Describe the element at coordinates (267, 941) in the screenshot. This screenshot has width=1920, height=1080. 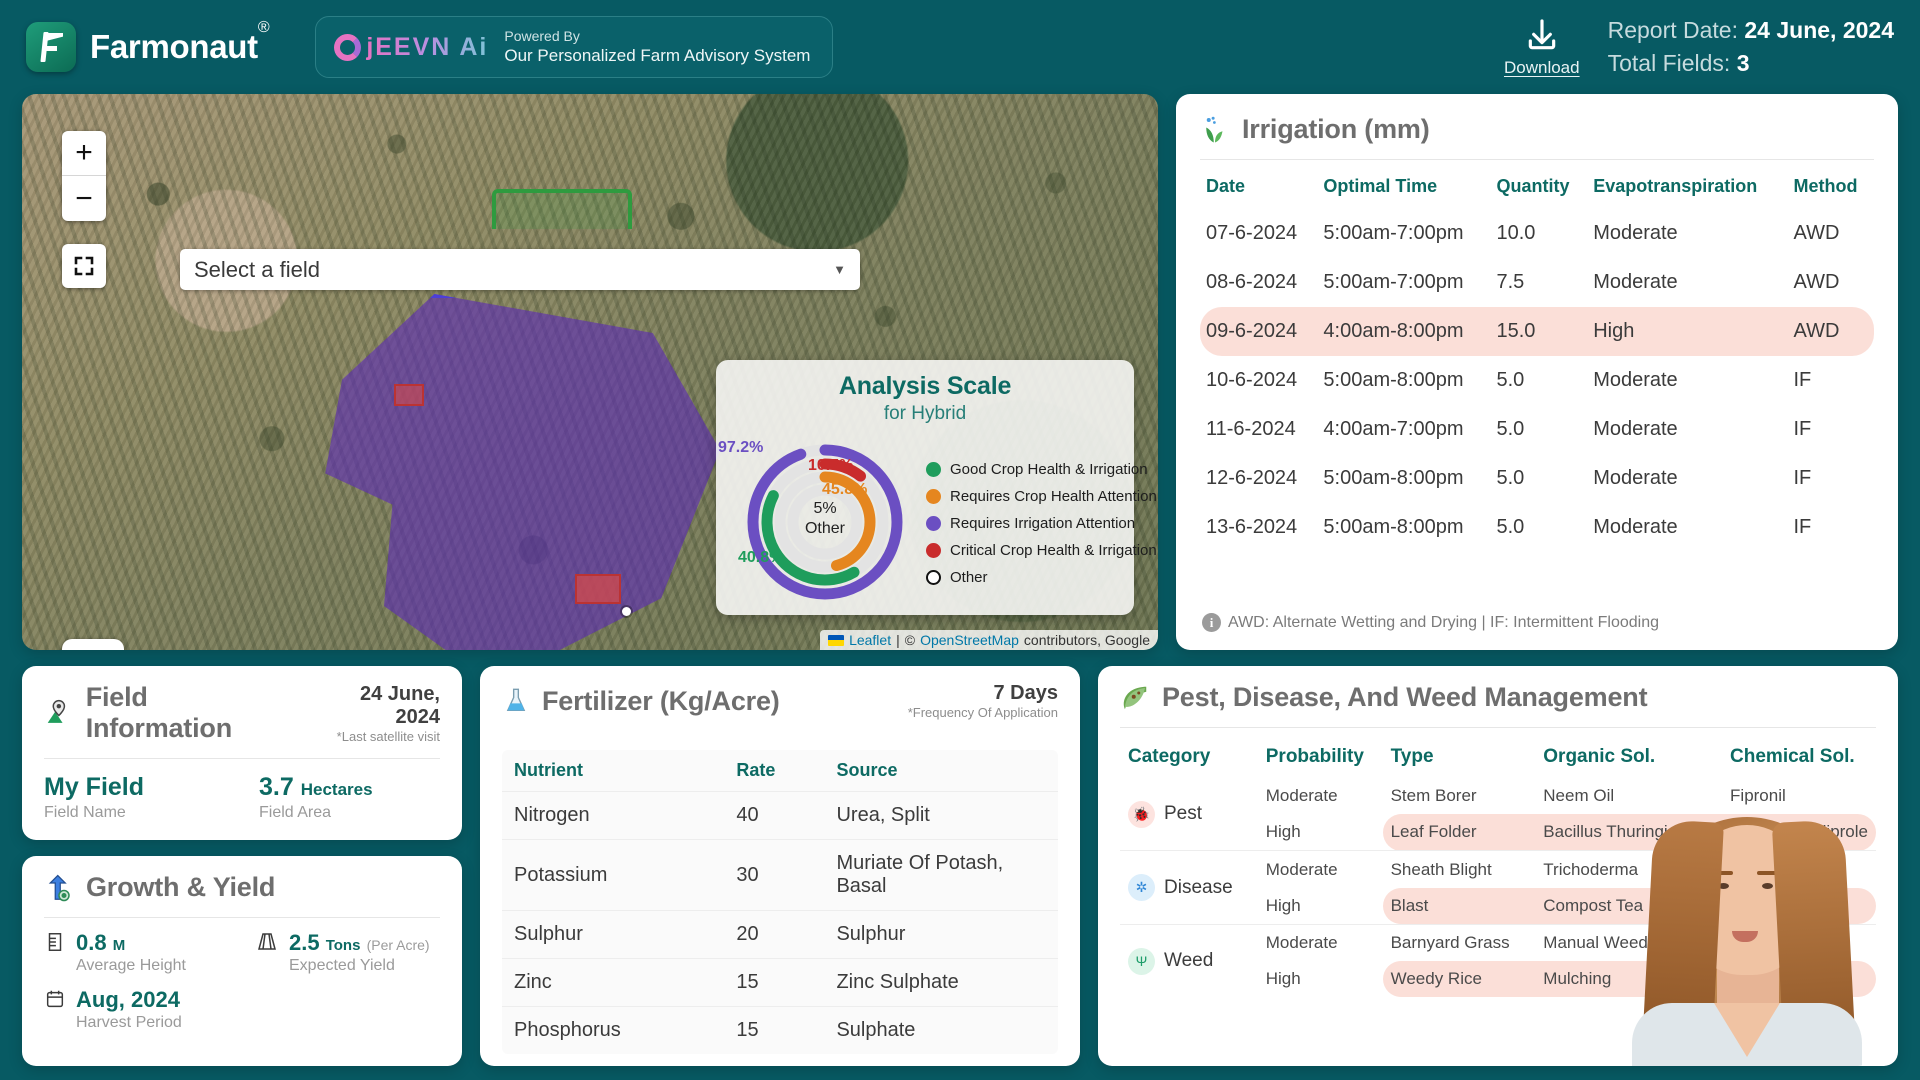
I see `yield-trapezoid-icon` at that location.